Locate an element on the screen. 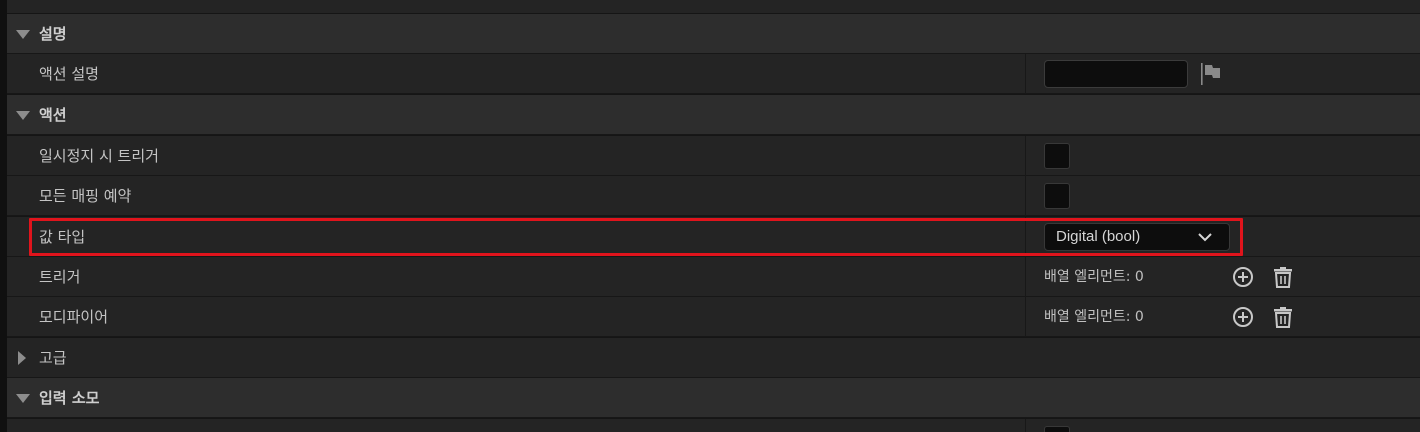  action-description-input is located at coordinates (1116, 74).